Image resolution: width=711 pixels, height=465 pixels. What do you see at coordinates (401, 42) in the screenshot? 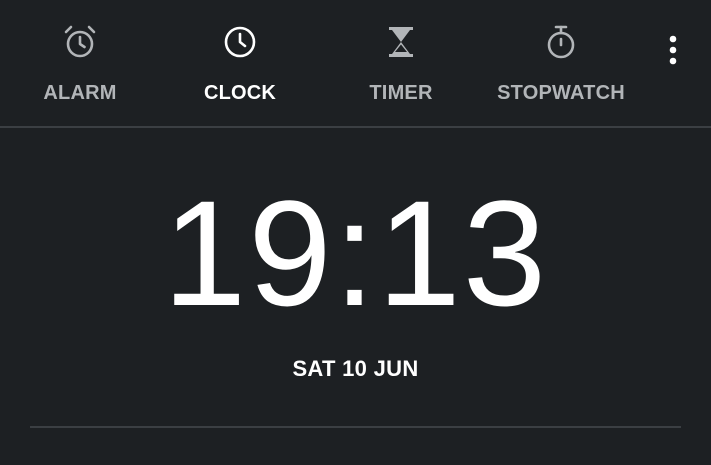
I see `hourglass-icon` at bounding box center [401, 42].